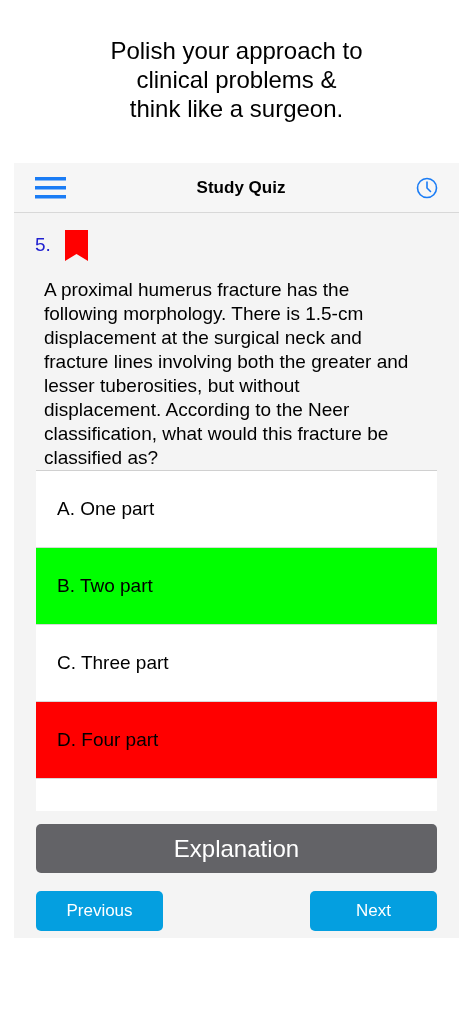 This screenshot has height=1024, width=473. Describe the element at coordinates (236, 108) in the screenshot. I see `headline-line: think like a surgeon.` at that location.